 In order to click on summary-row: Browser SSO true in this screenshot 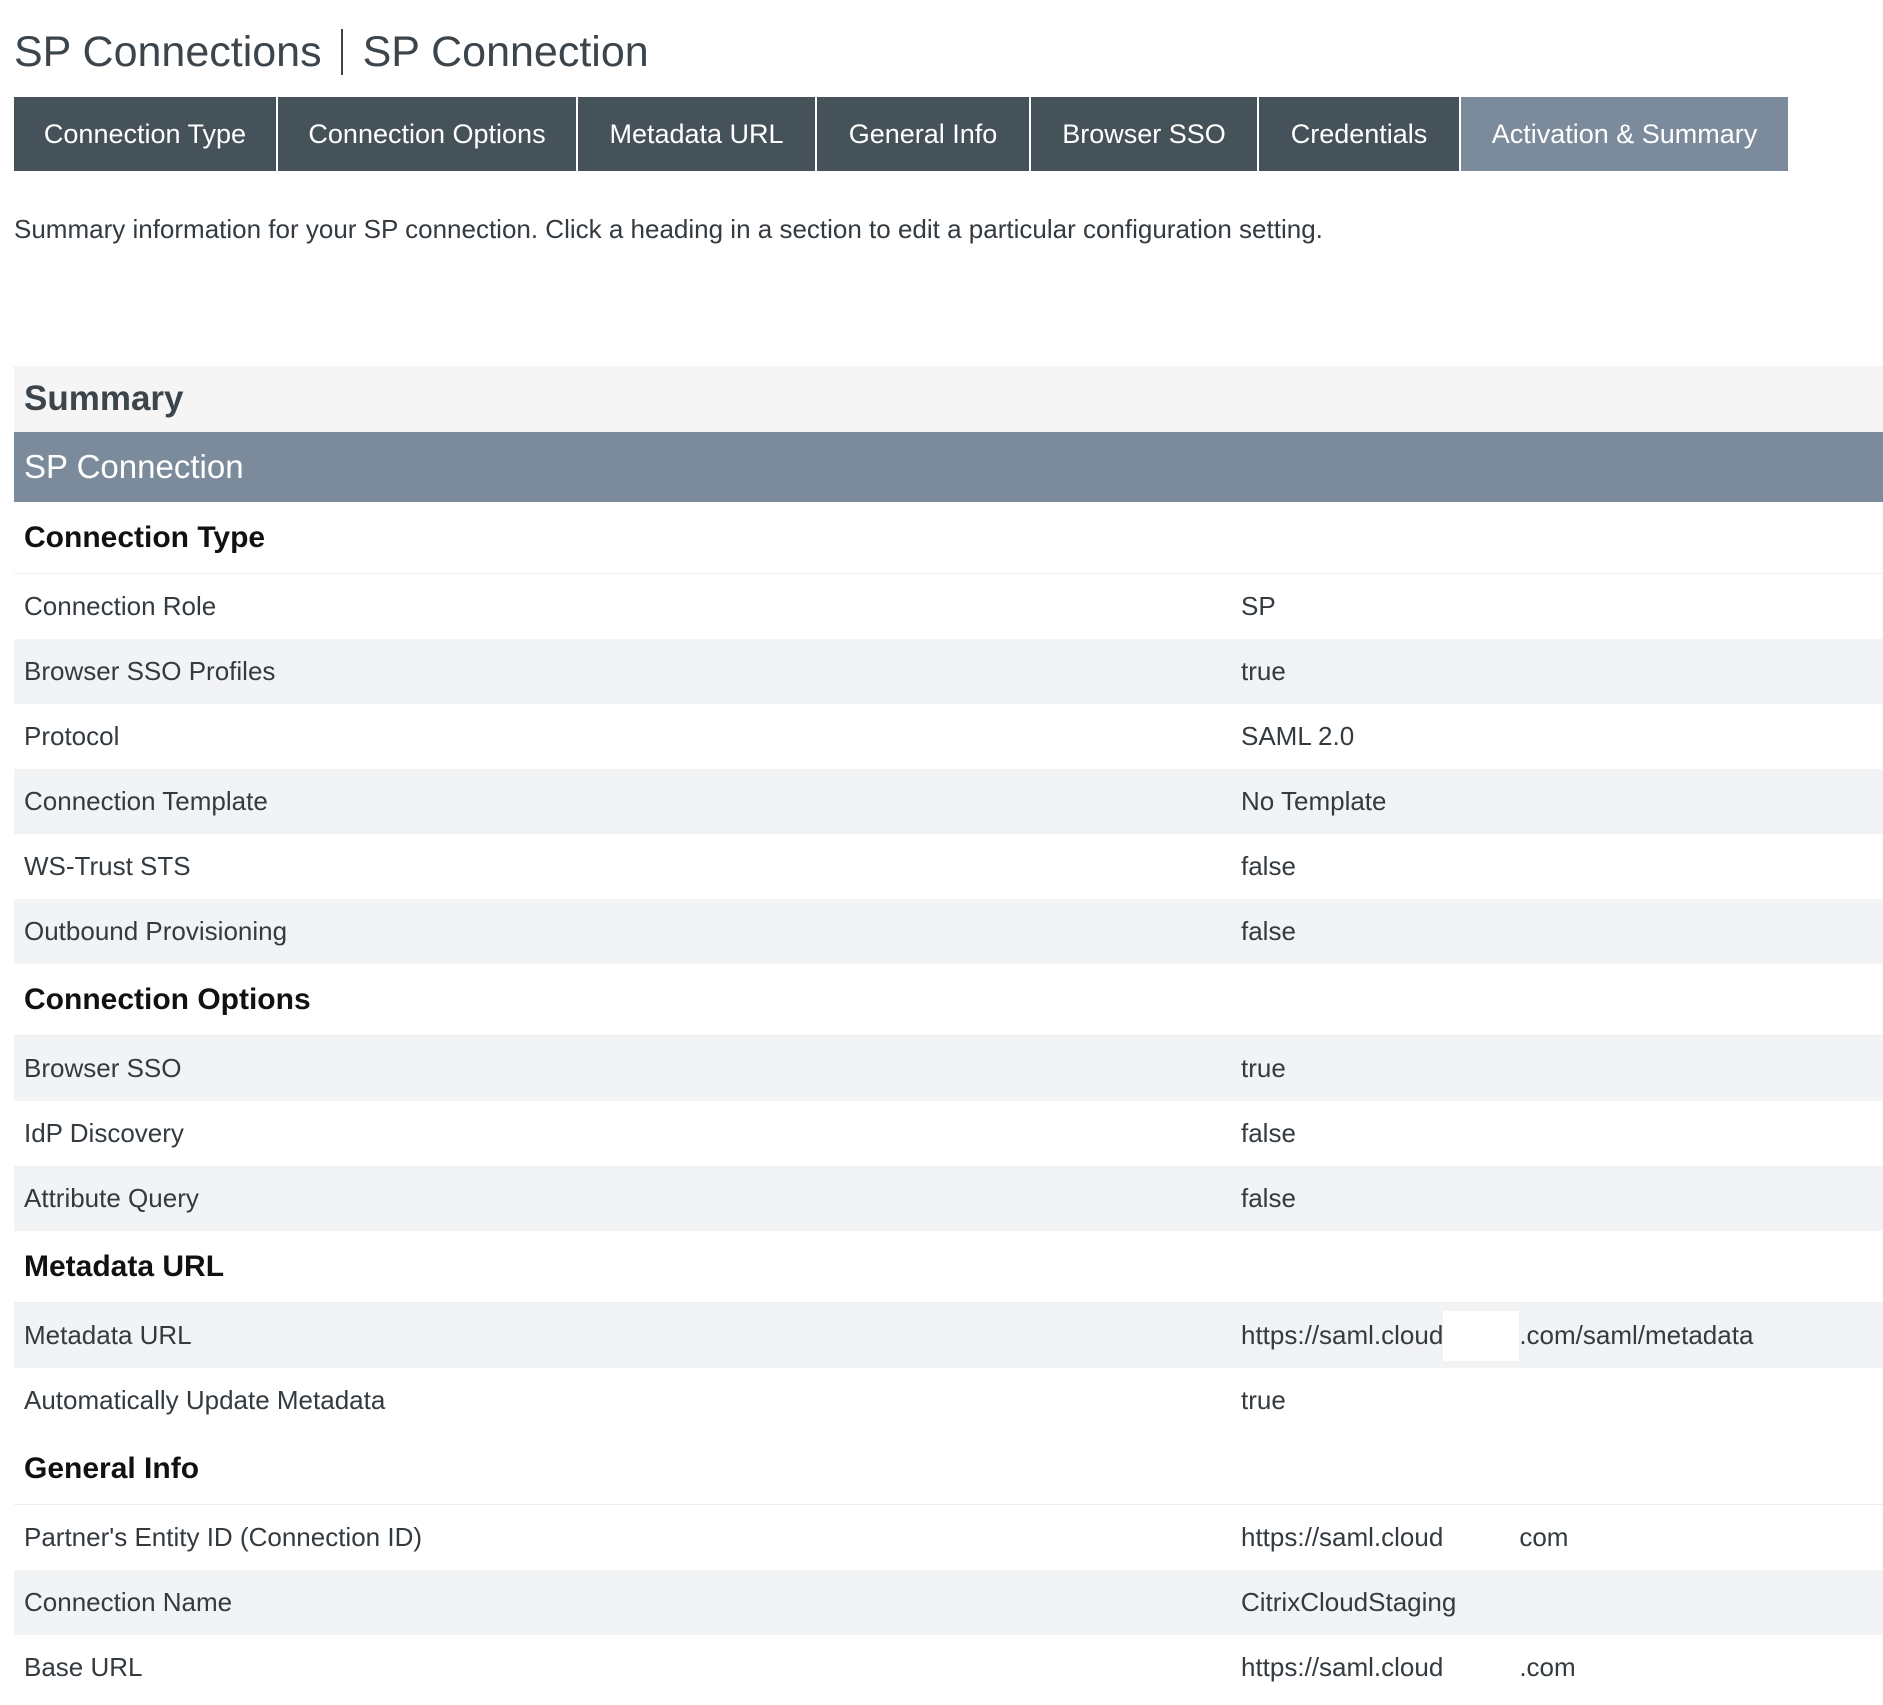, I will do `click(948, 1068)`.